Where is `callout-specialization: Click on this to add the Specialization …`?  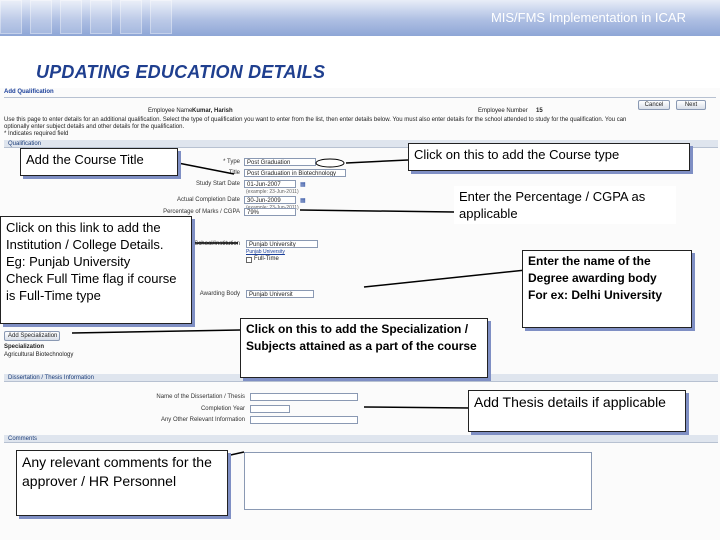
callout-specialization: Click on this to add the Specialization … is located at coordinates (364, 348).